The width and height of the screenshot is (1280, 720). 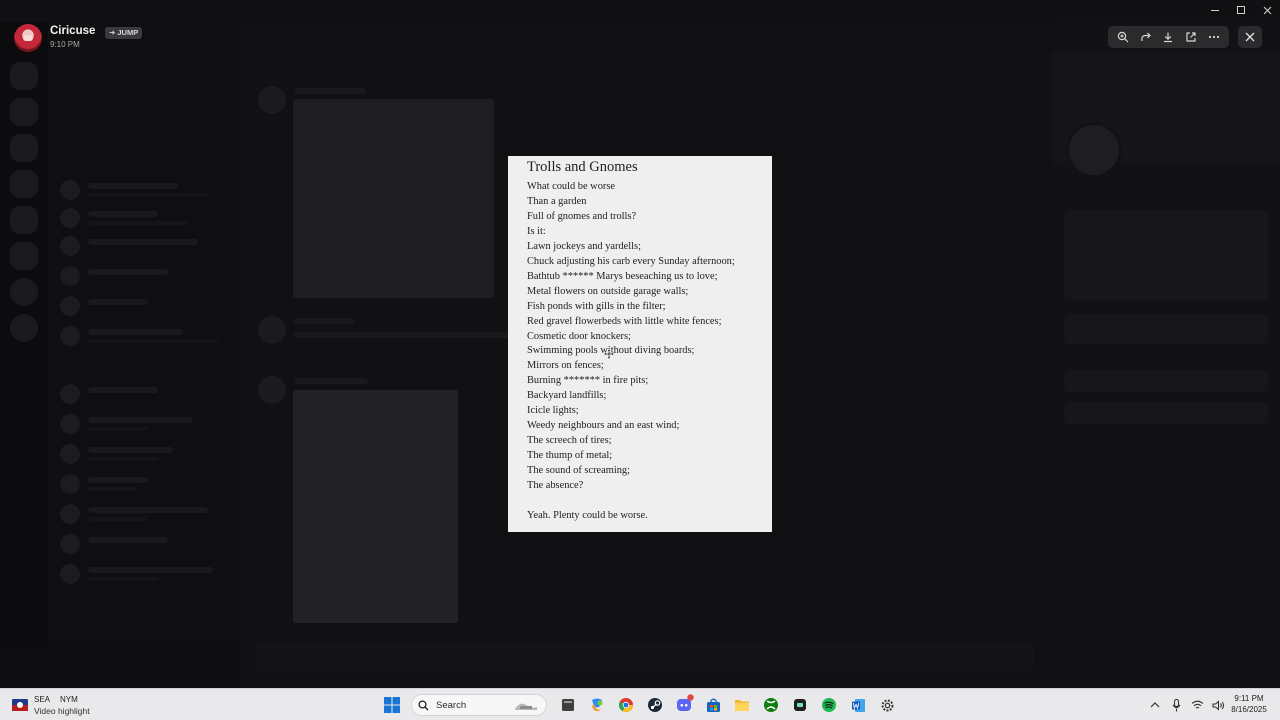 What do you see at coordinates (1249, 709) in the screenshot?
I see `clock-date: 8/16/2025` at bounding box center [1249, 709].